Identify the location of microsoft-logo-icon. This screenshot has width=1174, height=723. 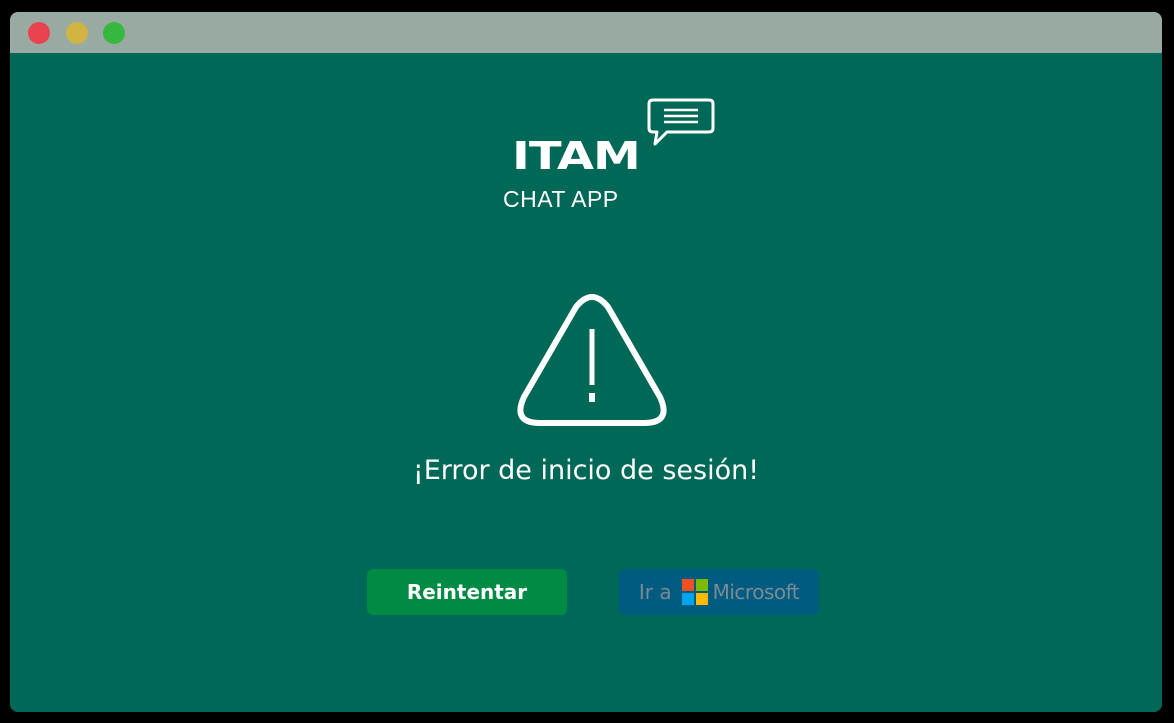
(694, 592).